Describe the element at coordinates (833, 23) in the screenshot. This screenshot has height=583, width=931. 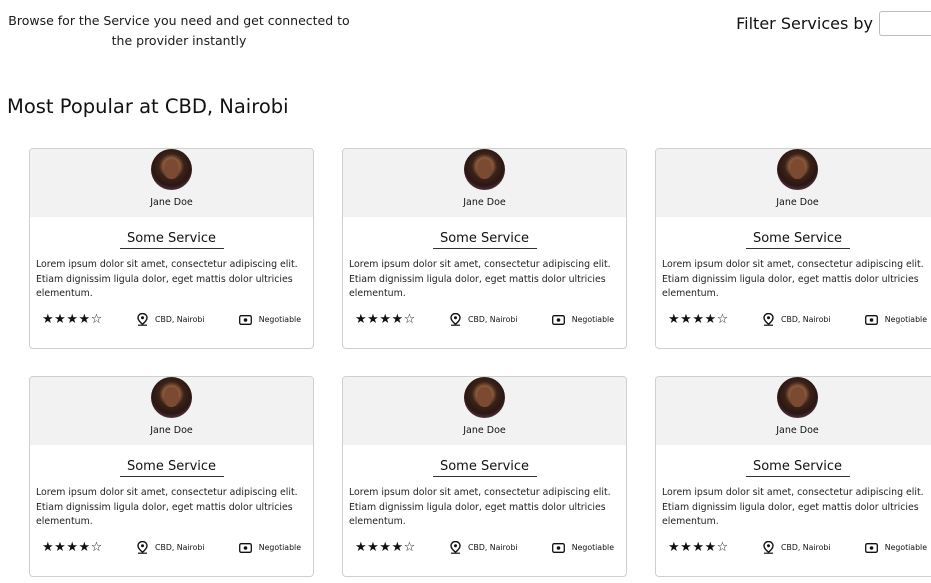
I see `filter-bar: Filter Services by` at that location.